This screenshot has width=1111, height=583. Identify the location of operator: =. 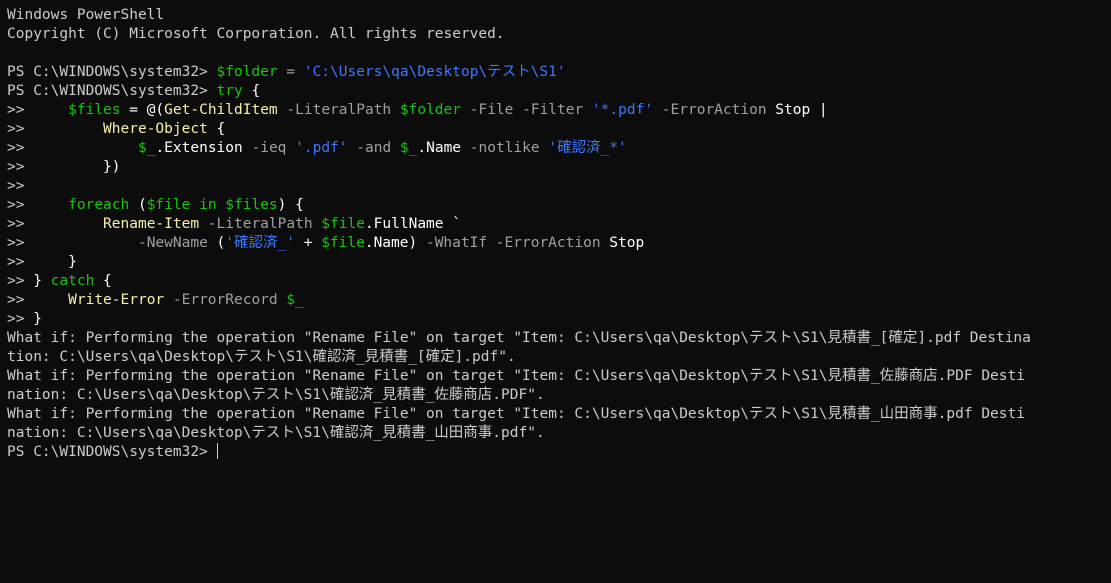
(290, 72).